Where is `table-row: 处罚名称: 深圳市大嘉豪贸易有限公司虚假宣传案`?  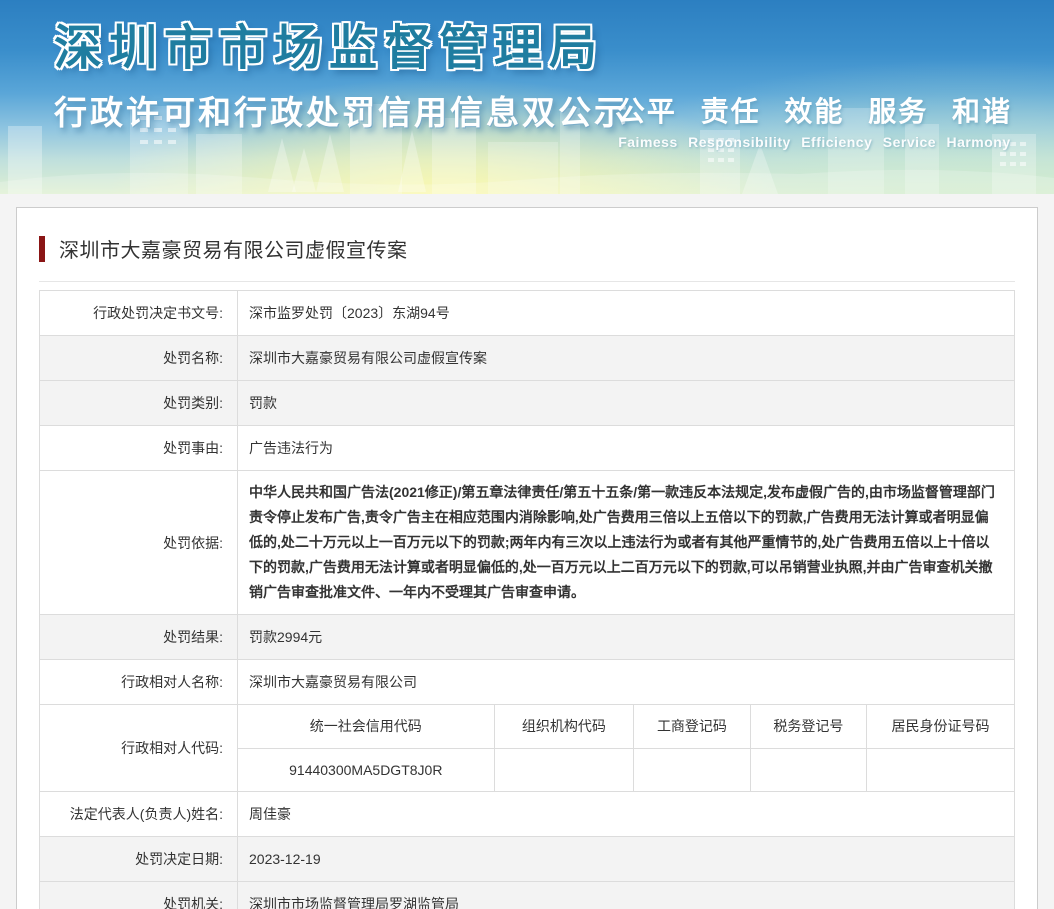
table-row: 处罚名称: 深圳市大嘉豪贸易有限公司虚假宣传案 is located at coordinates (527, 358).